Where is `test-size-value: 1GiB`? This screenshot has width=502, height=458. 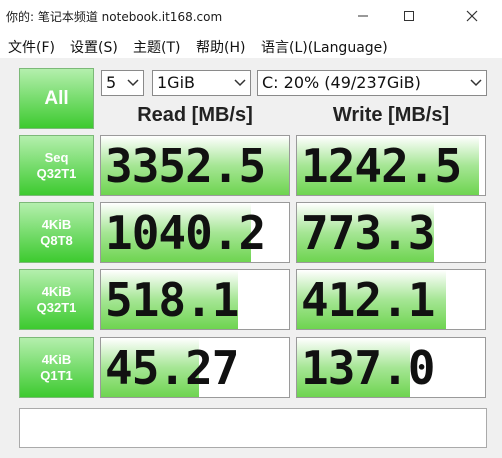 test-size-value: 1GiB is located at coordinates (176, 82).